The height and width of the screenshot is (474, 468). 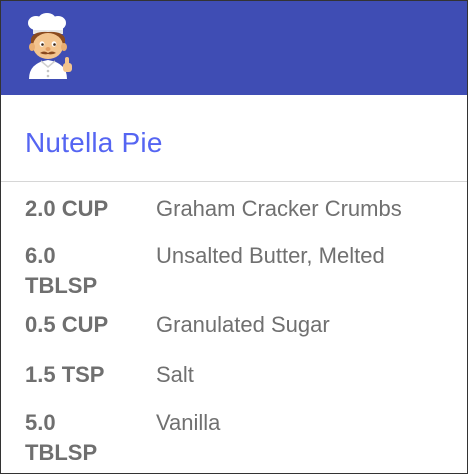 What do you see at coordinates (188, 422) in the screenshot?
I see `ingredient-name: Vanilla` at bounding box center [188, 422].